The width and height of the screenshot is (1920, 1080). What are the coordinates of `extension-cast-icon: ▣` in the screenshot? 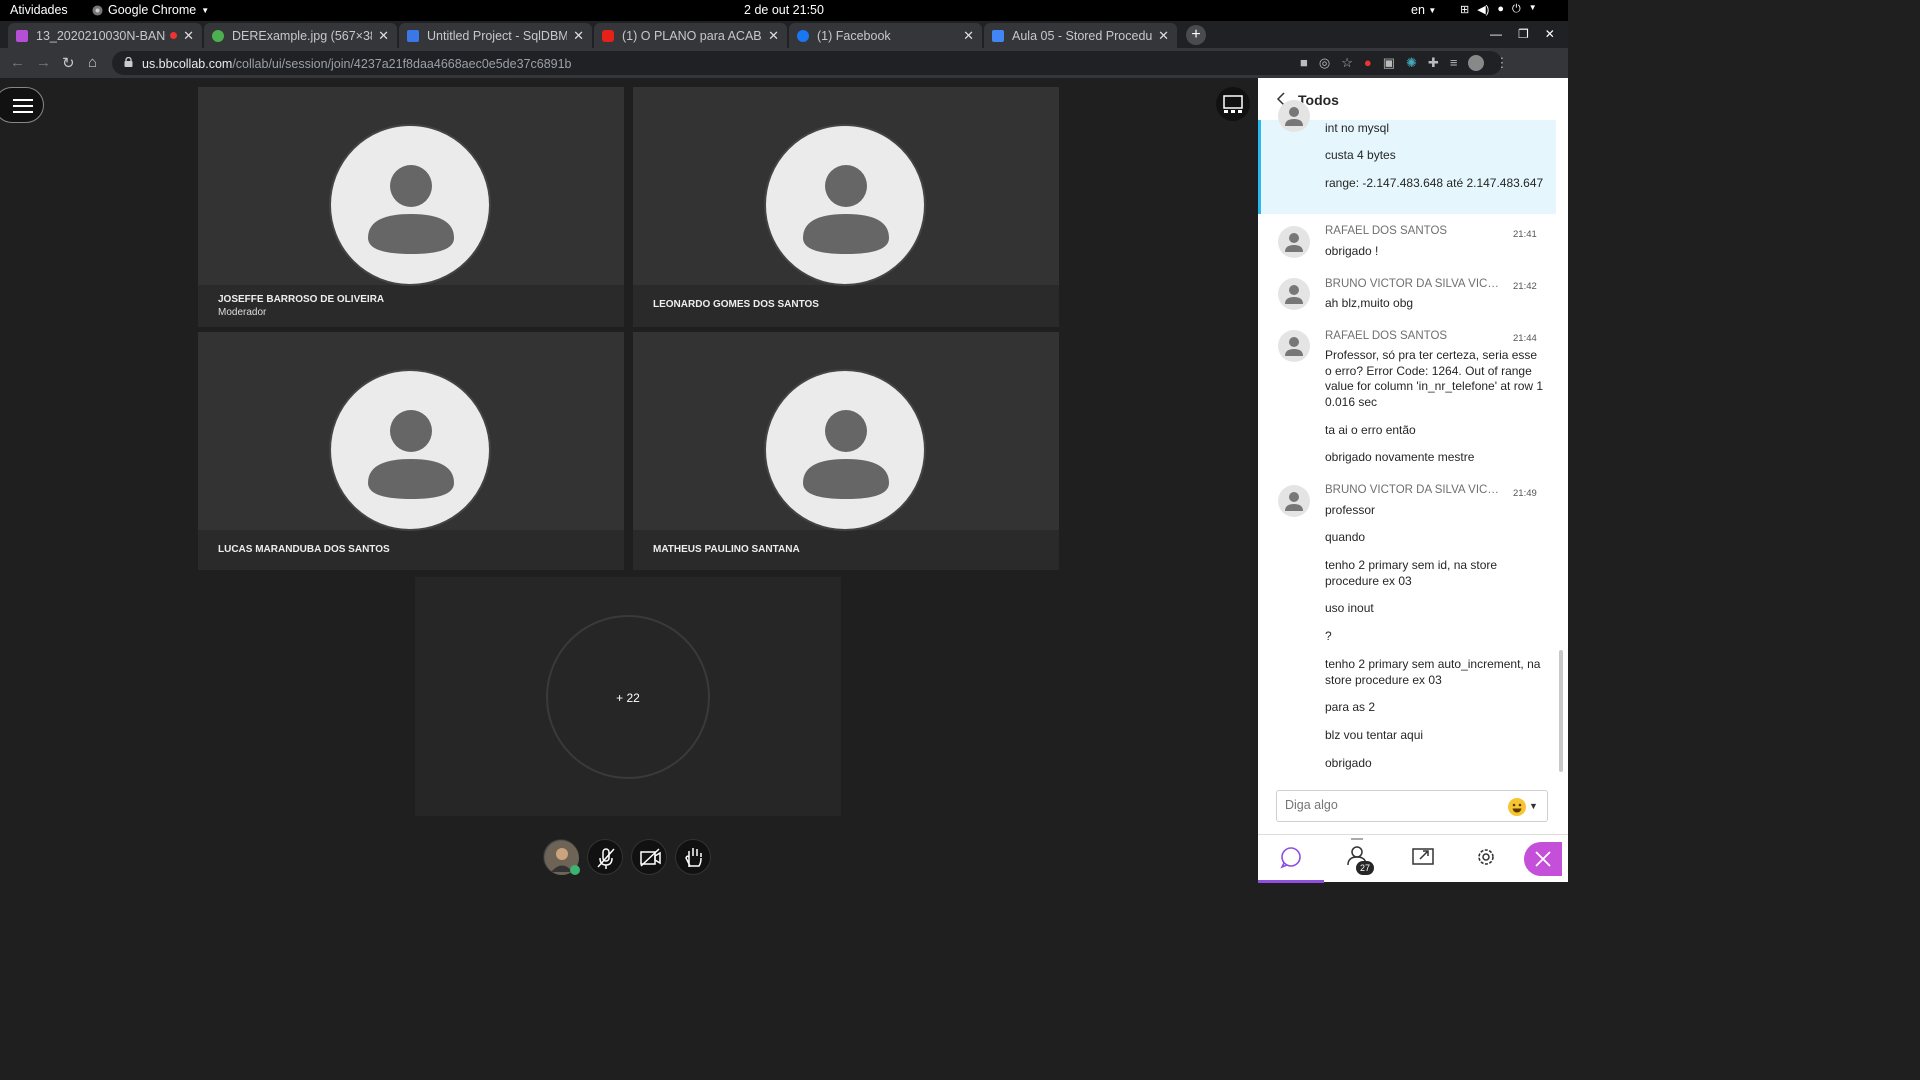 It's located at (1389, 63).